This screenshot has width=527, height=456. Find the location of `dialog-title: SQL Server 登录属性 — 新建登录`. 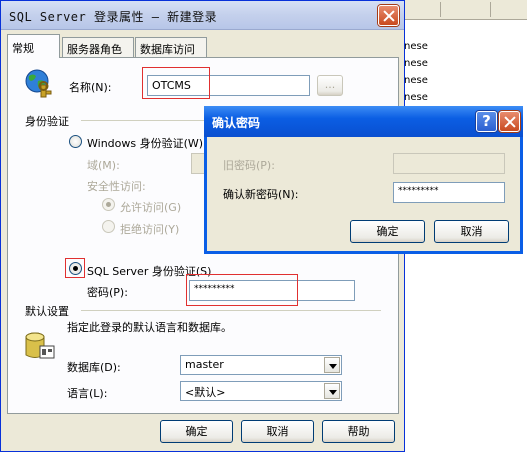

dialog-title: SQL Server 登录属性 — 新建登录 is located at coordinates (113, 17).